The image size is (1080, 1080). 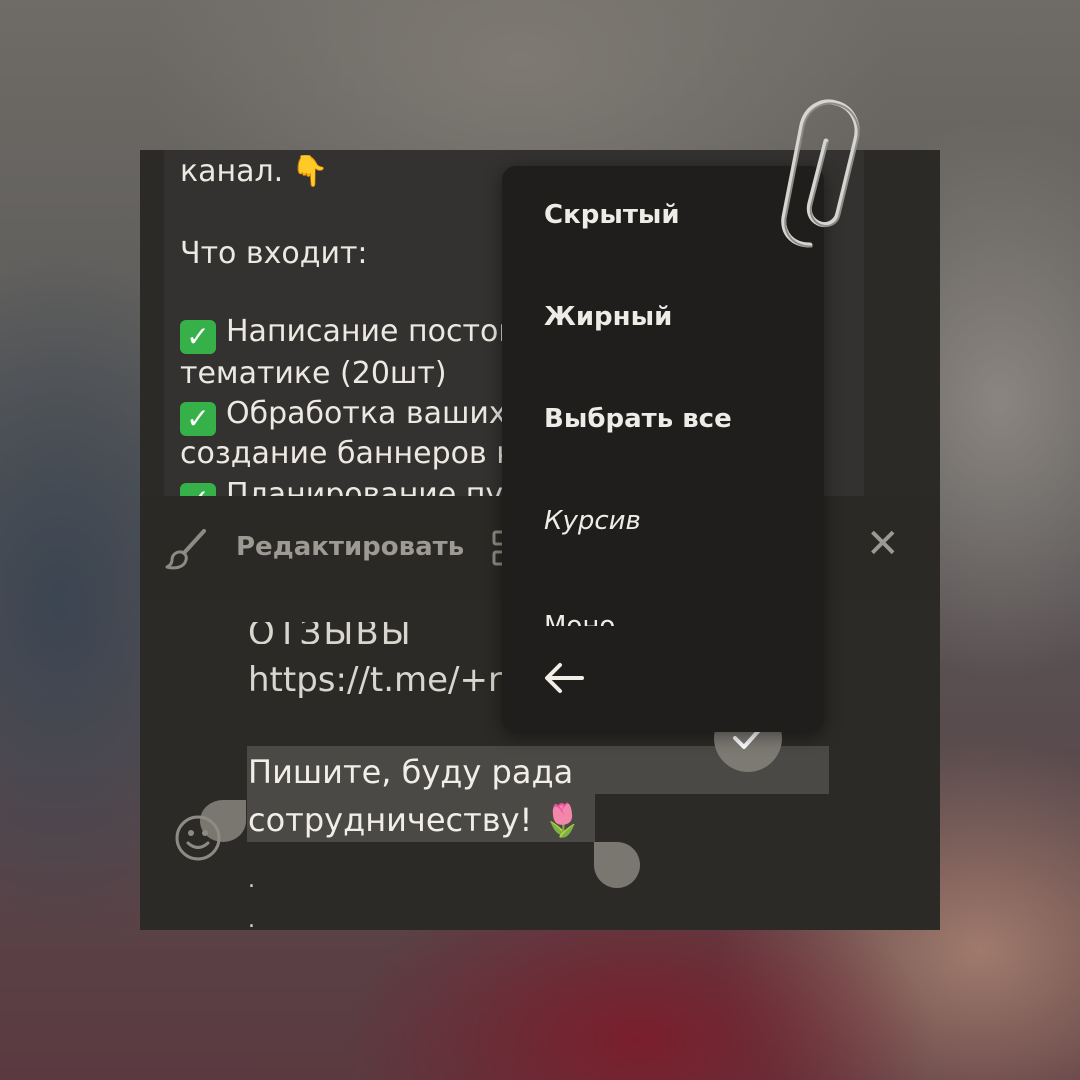 I want to click on message-line: тематике (20шт), so click(x=313, y=373).